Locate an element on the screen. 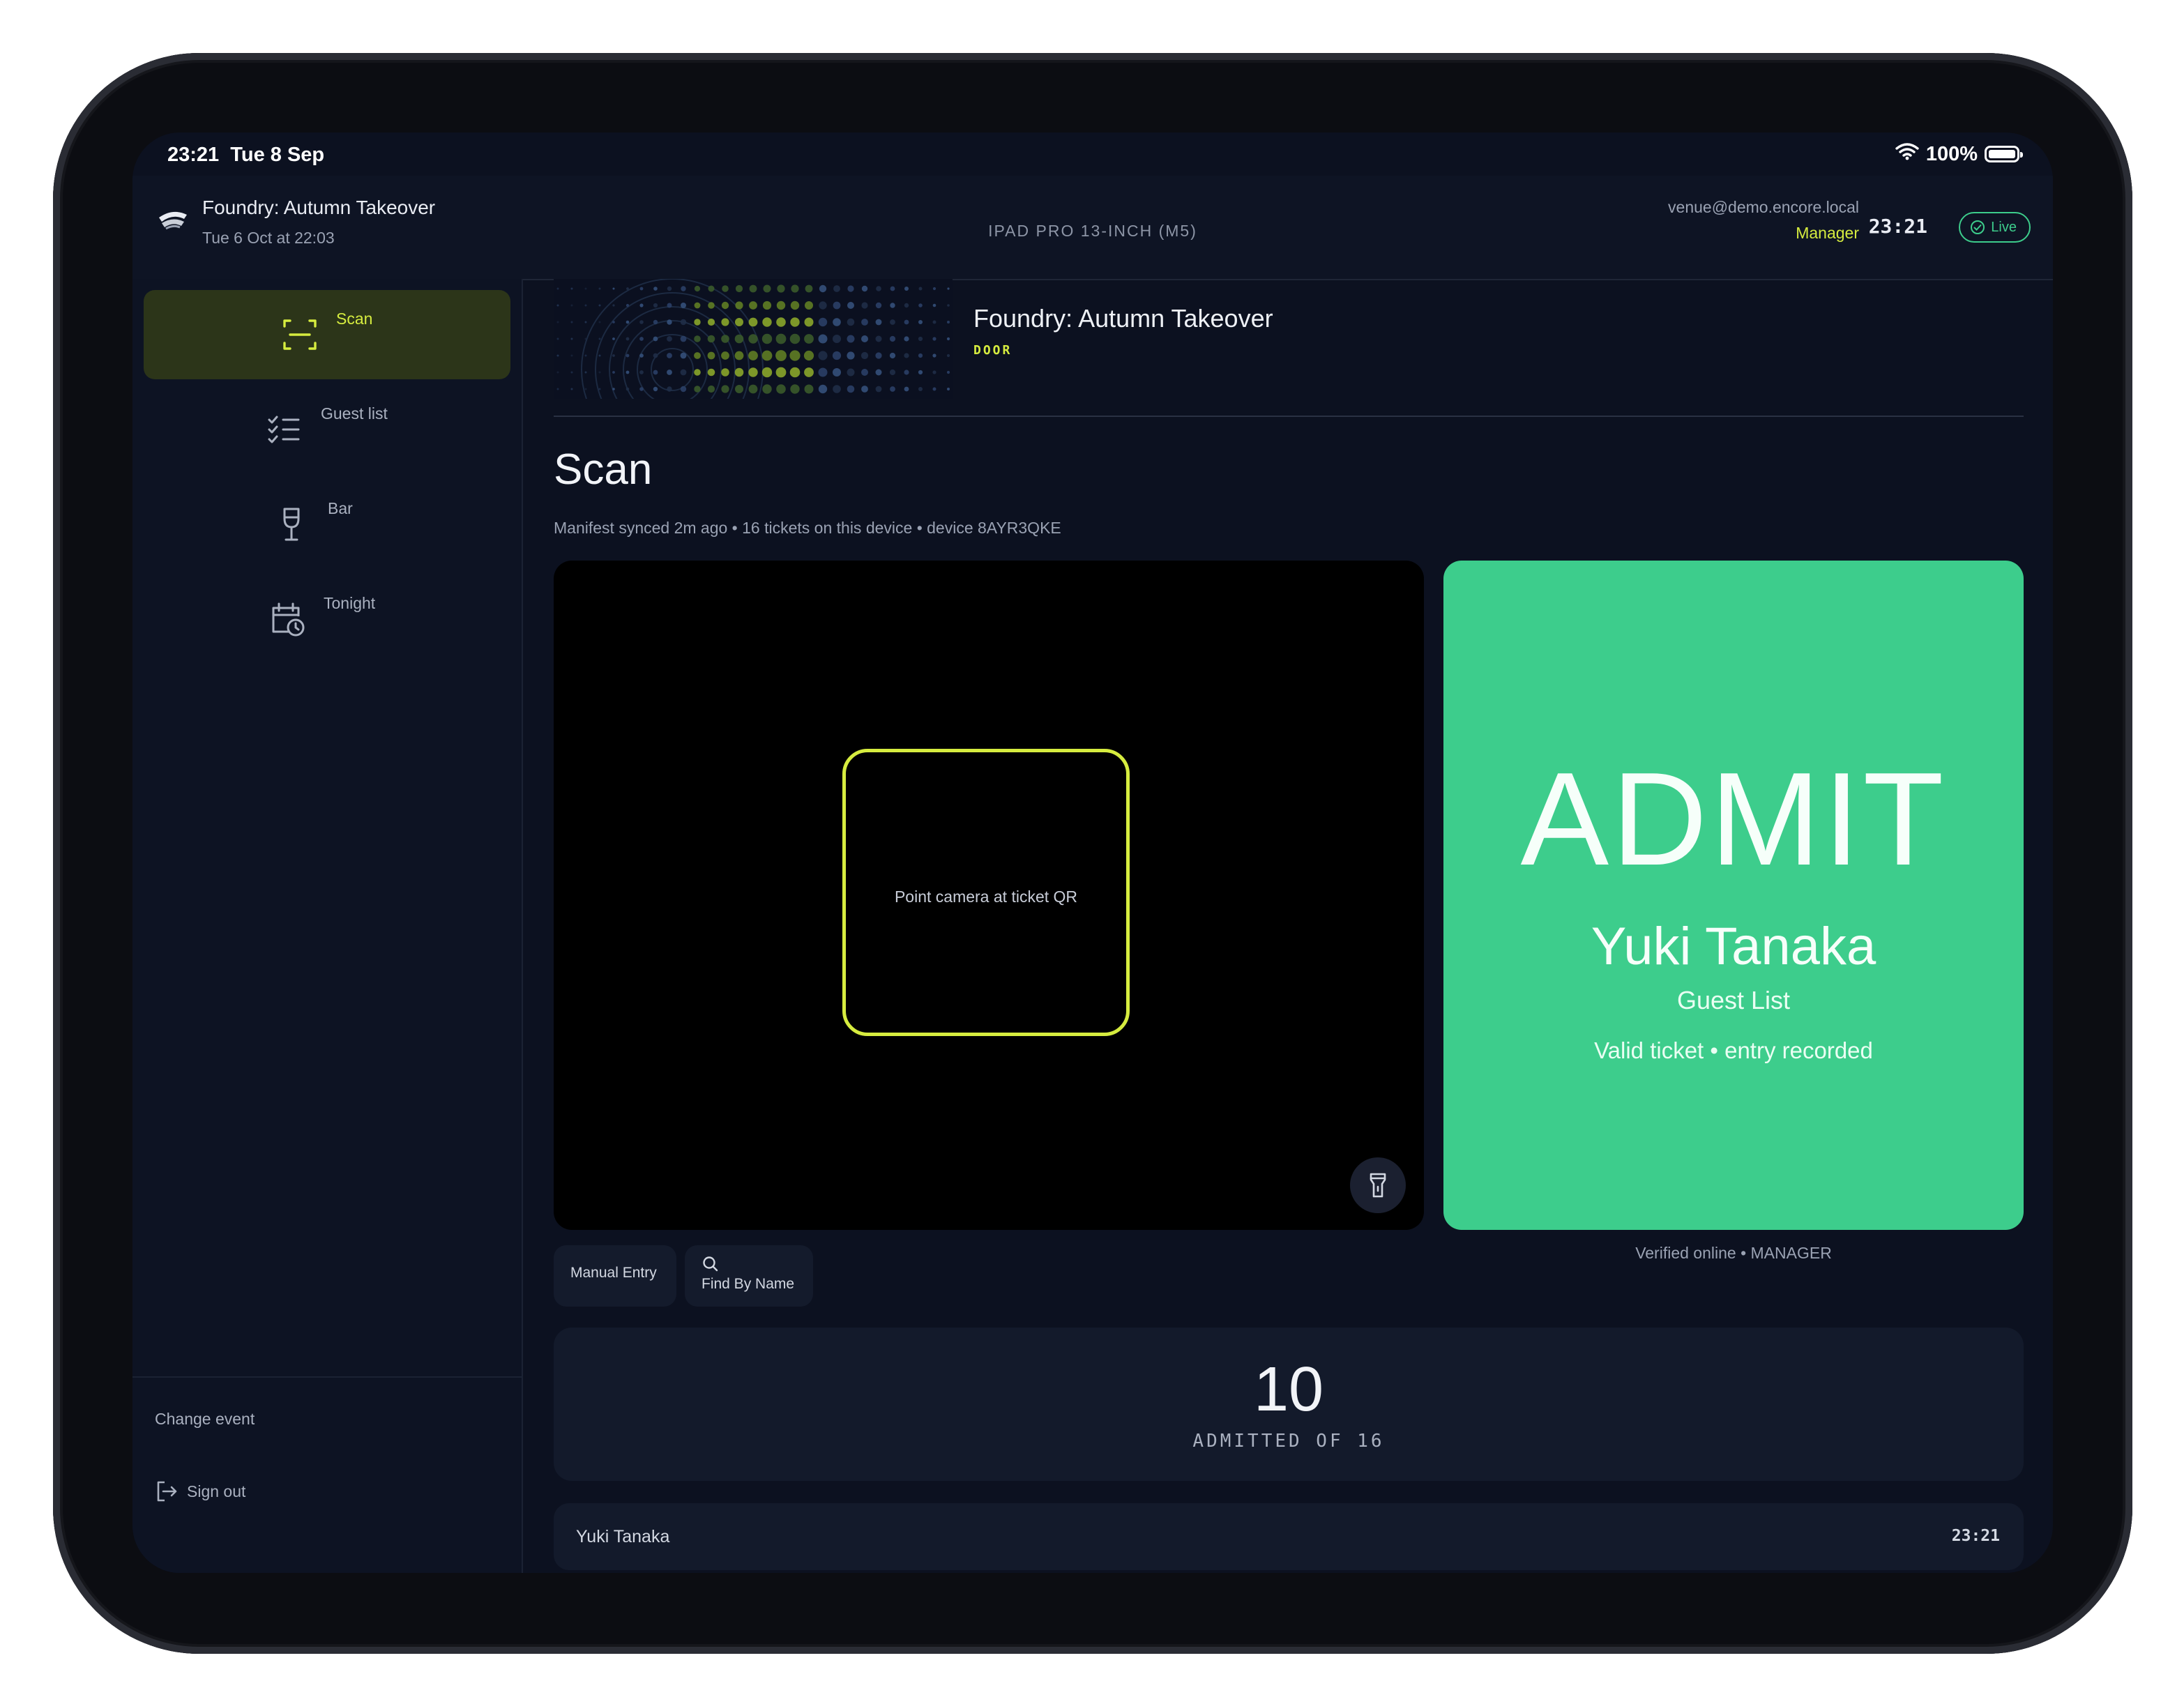 The width and height of the screenshot is (2184, 1704). battery-fill is located at coordinates (2002, 154).